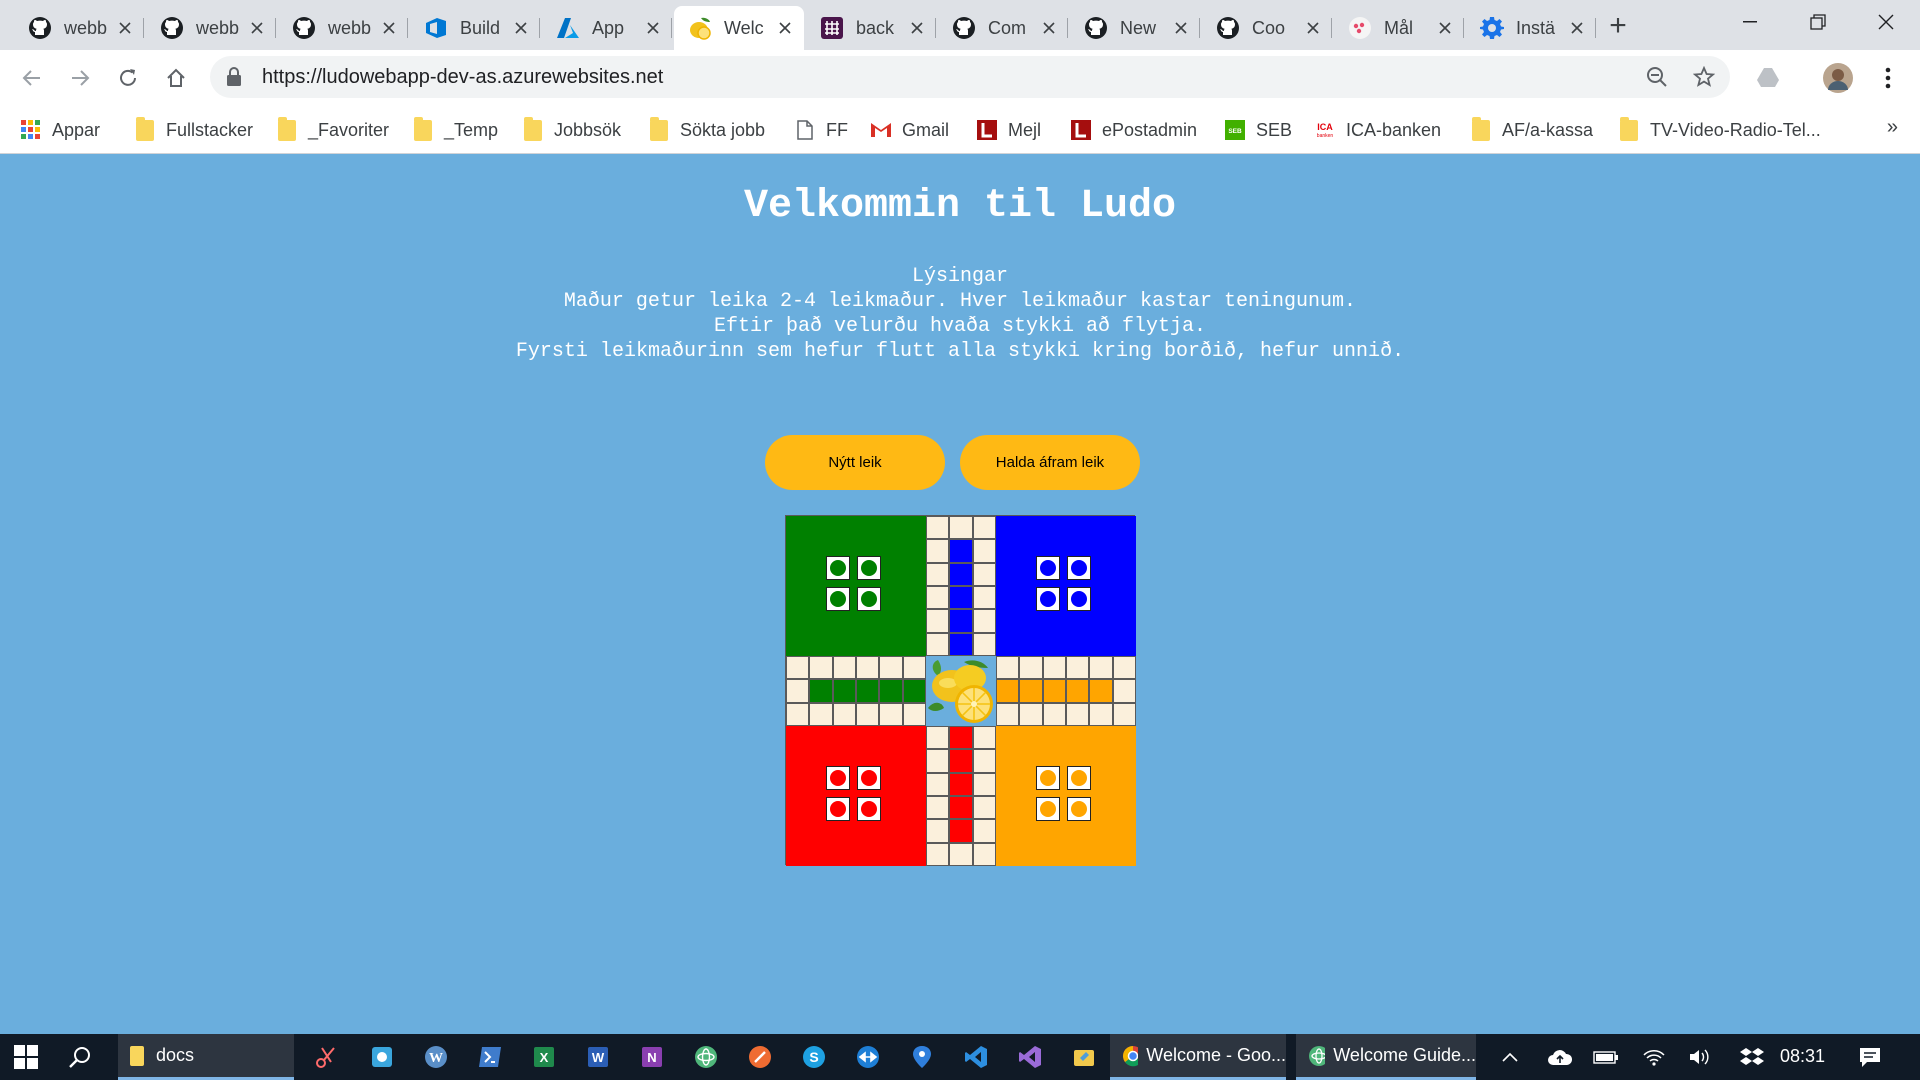  I want to click on search-button, so click(80, 1057).